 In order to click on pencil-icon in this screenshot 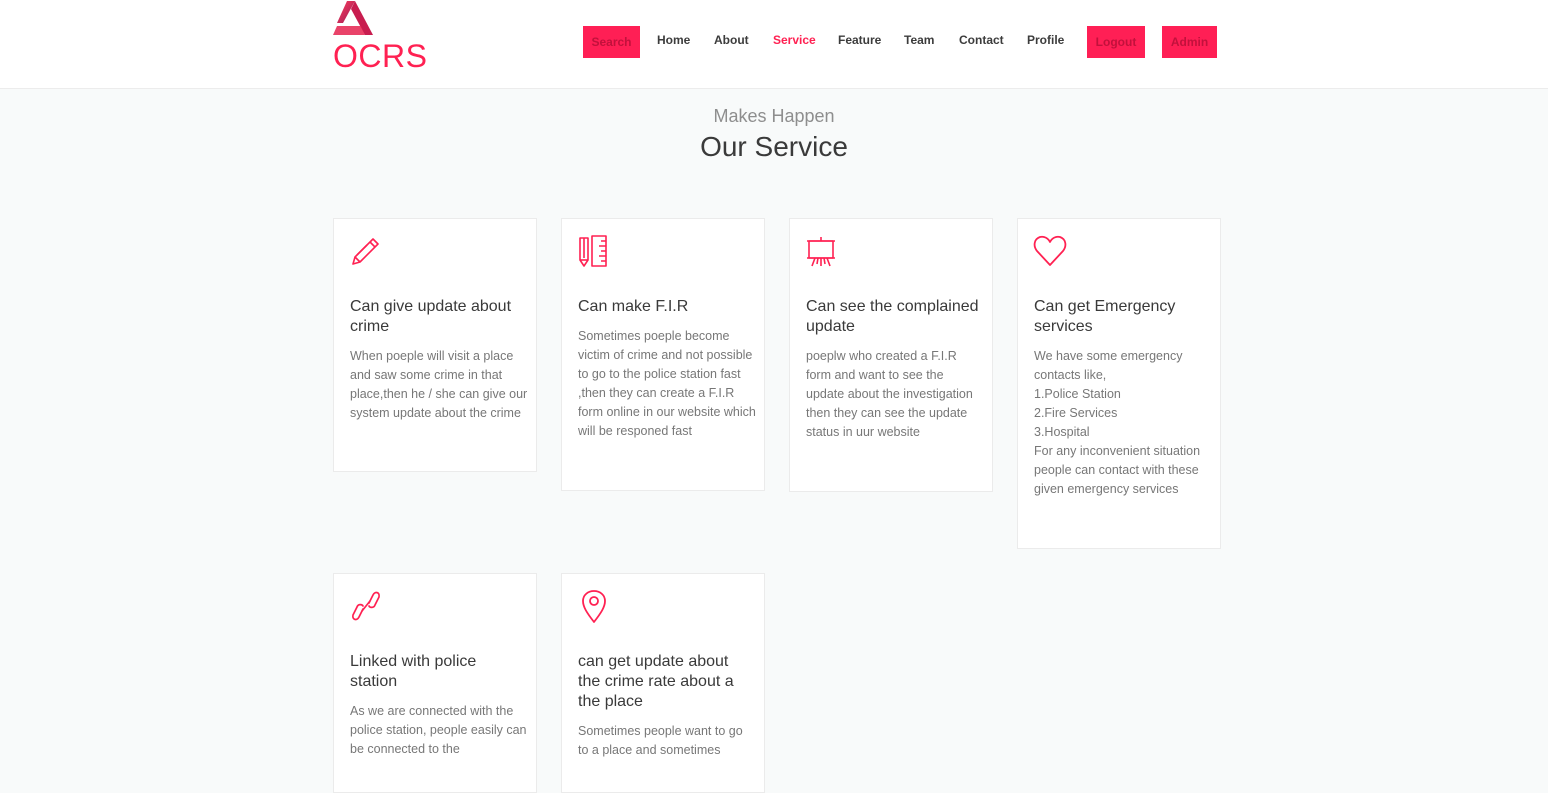, I will do `click(365, 251)`.